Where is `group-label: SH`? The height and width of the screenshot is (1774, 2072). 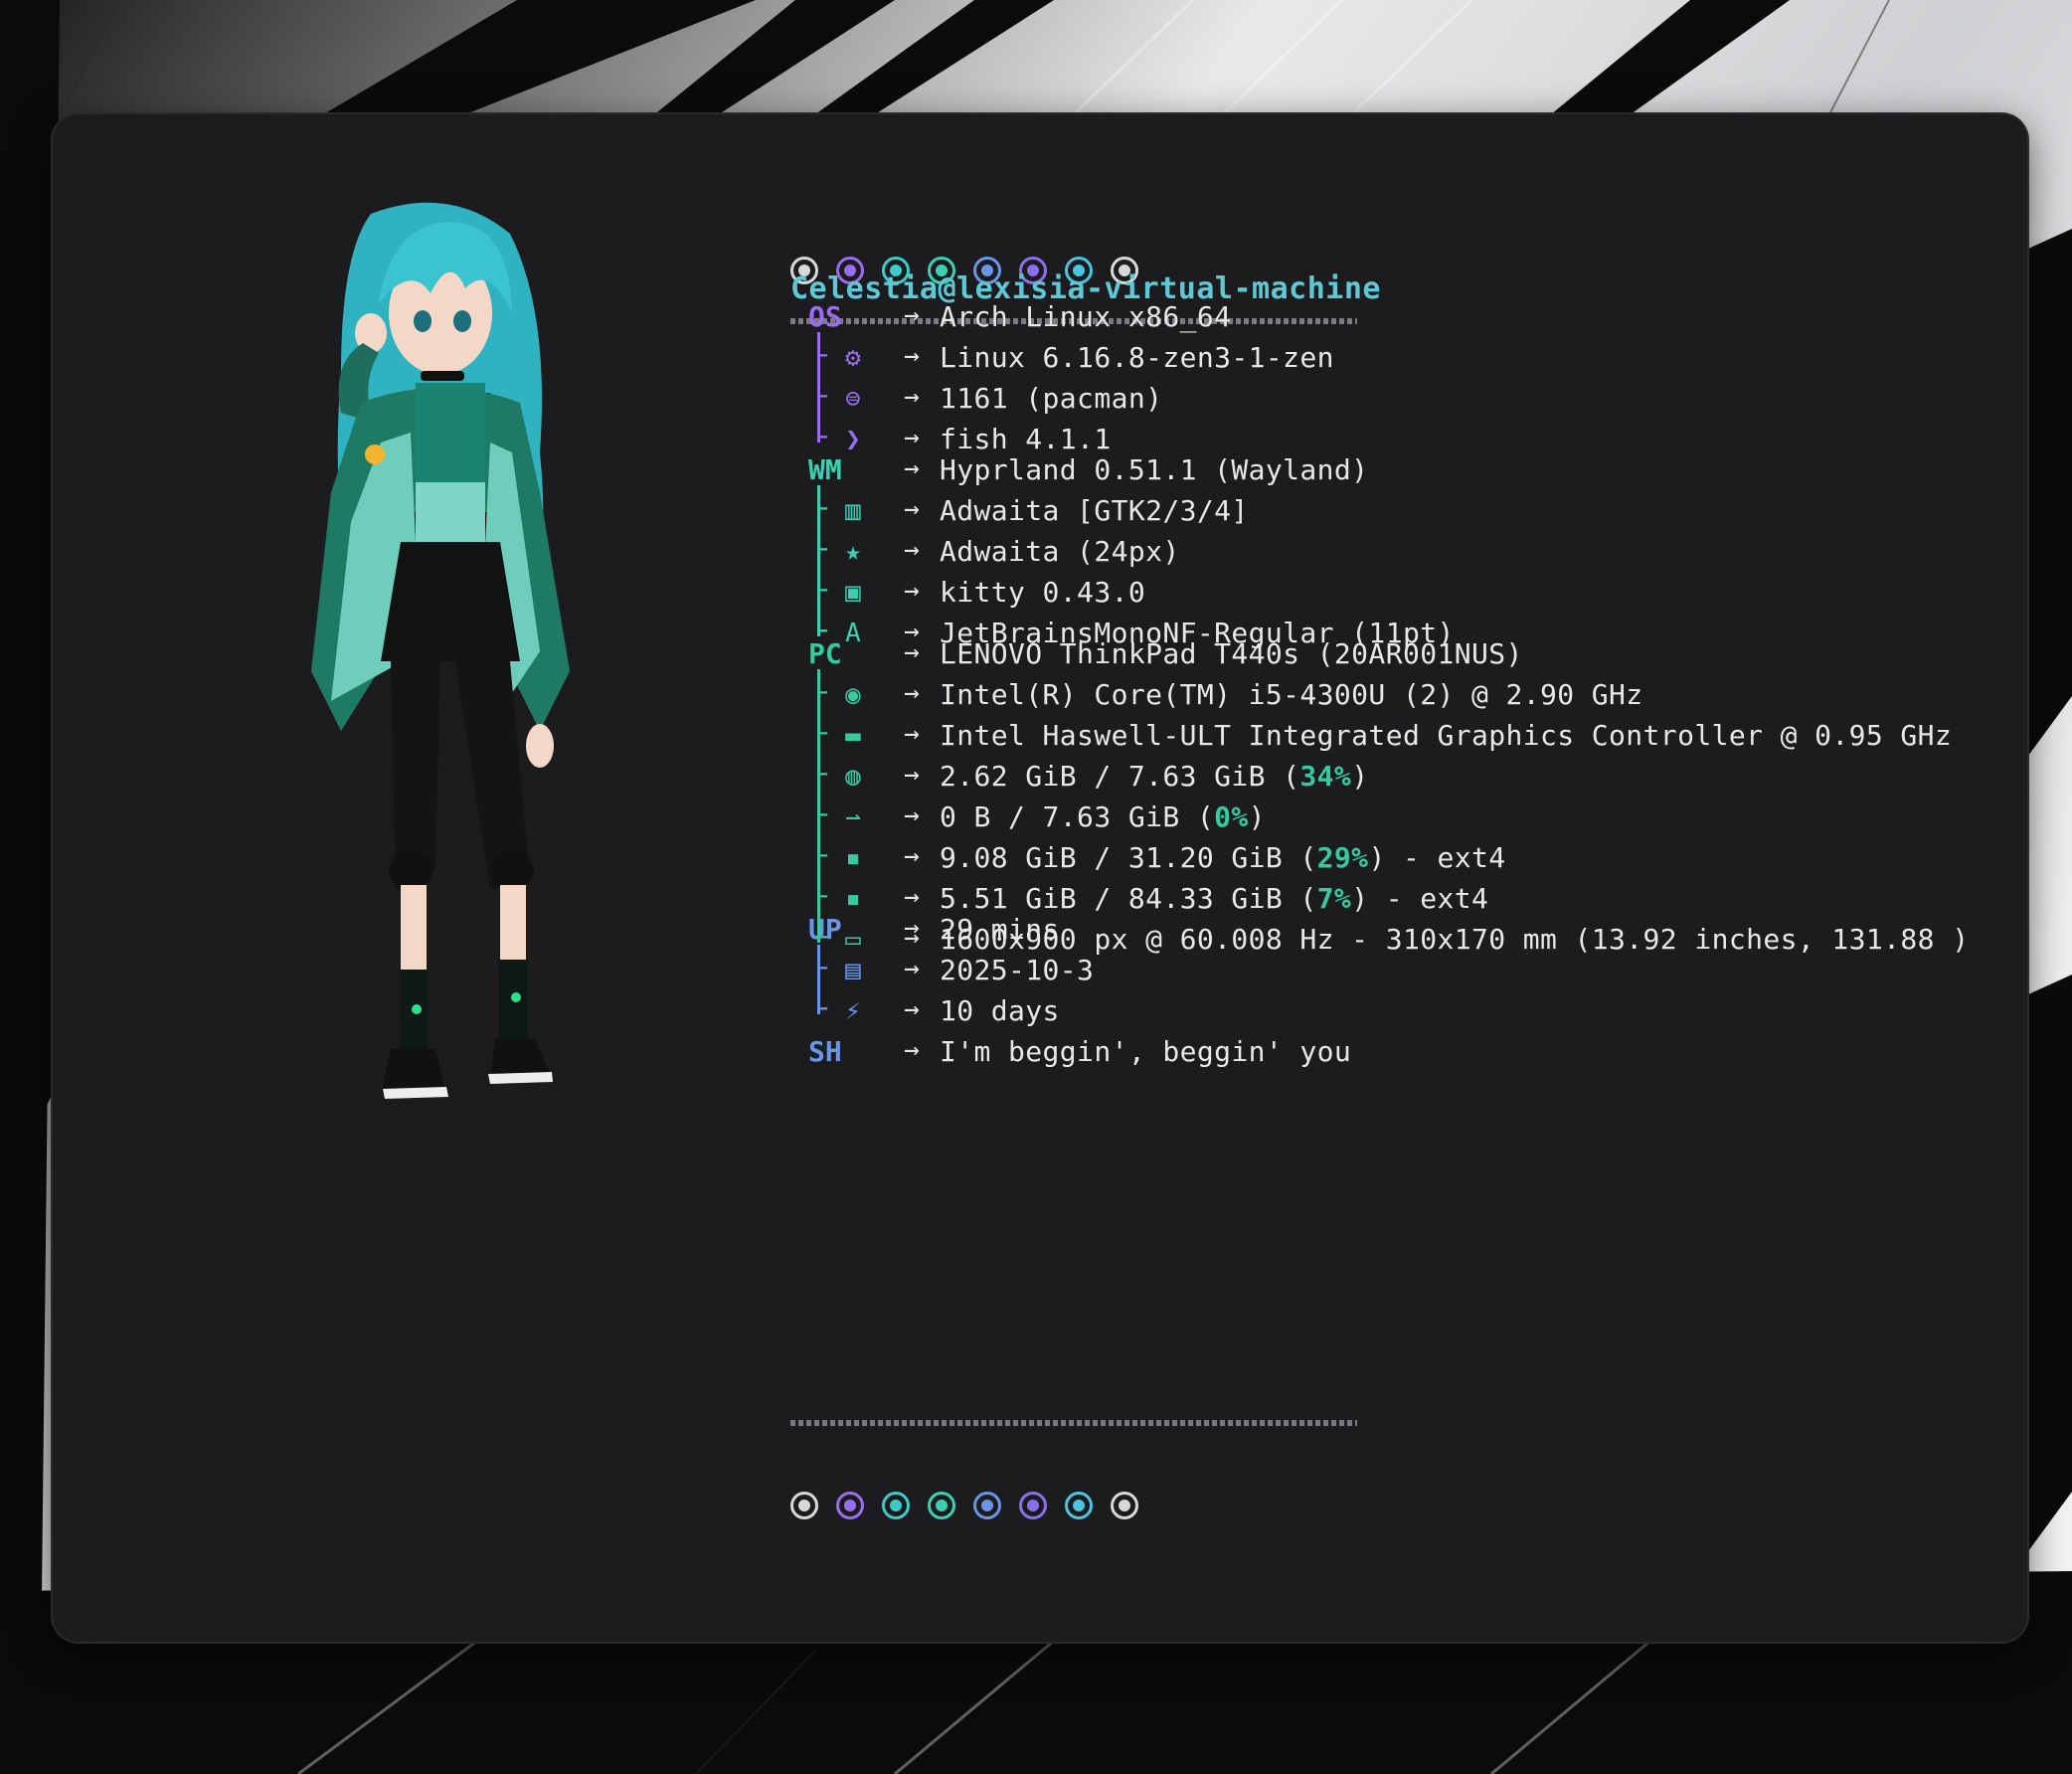 group-label: SH is located at coordinates (825, 1051).